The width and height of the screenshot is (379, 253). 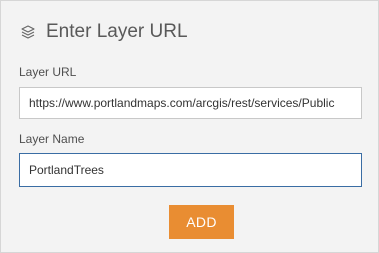 I want to click on add-button: ADD, so click(x=201, y=222).